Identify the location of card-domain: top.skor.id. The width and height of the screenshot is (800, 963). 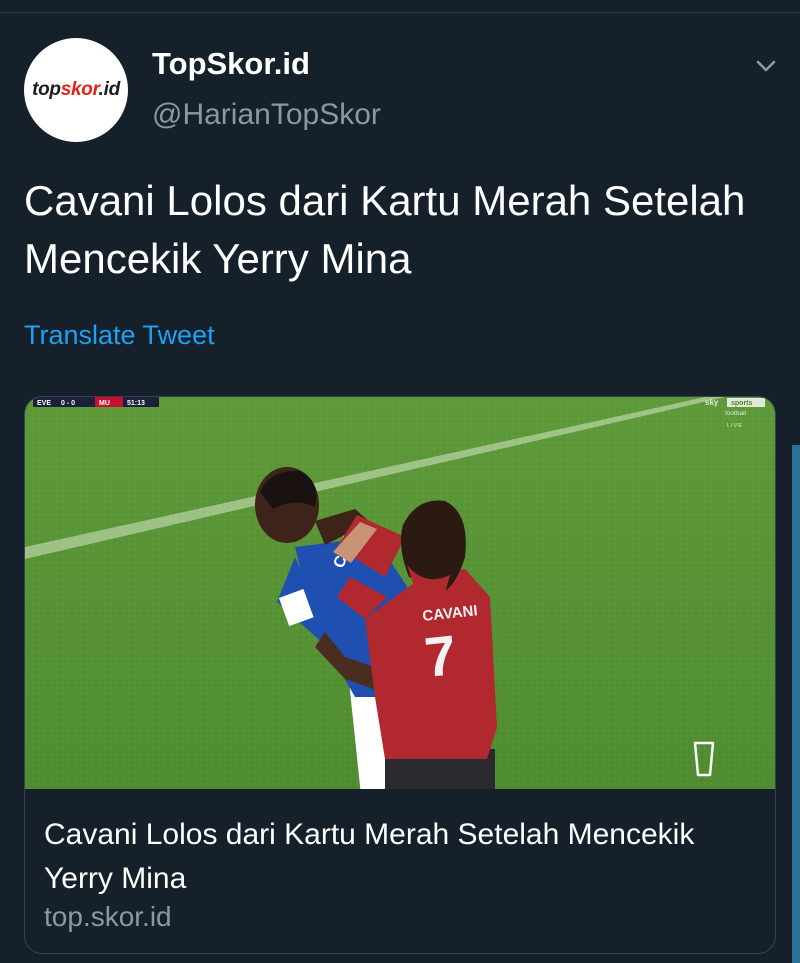
(108, 917).